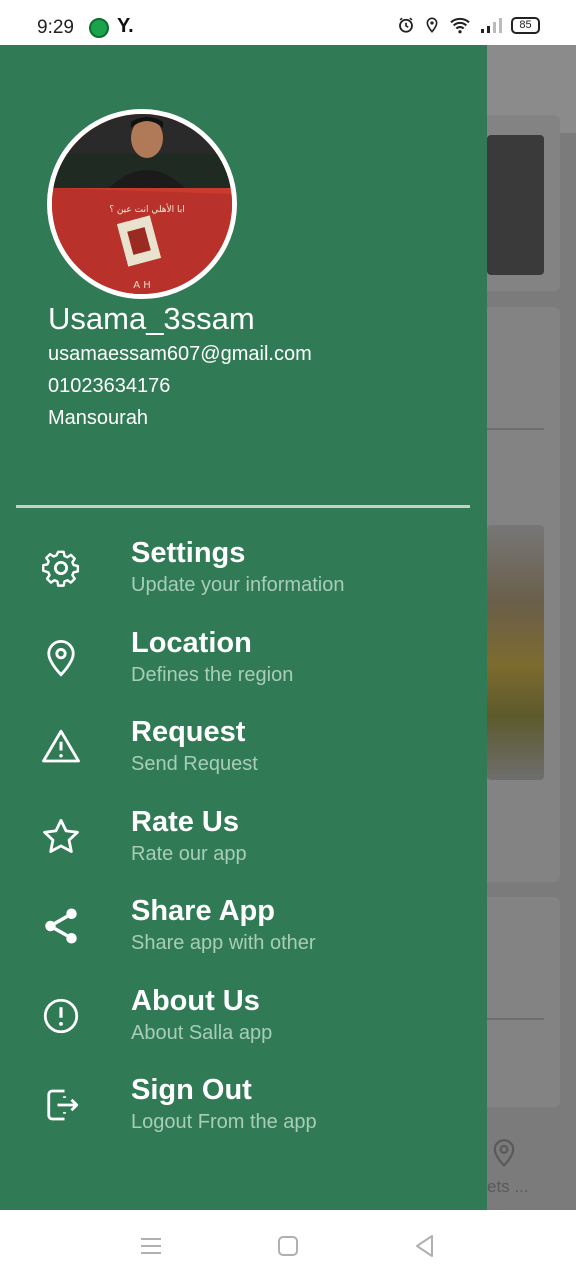 The width and height of the screenshot is (576, 1280). Describe the element at coordinates (180, 354) in the screenshot. I see `profile-email: usamaessam607@gmail.com` at that location.